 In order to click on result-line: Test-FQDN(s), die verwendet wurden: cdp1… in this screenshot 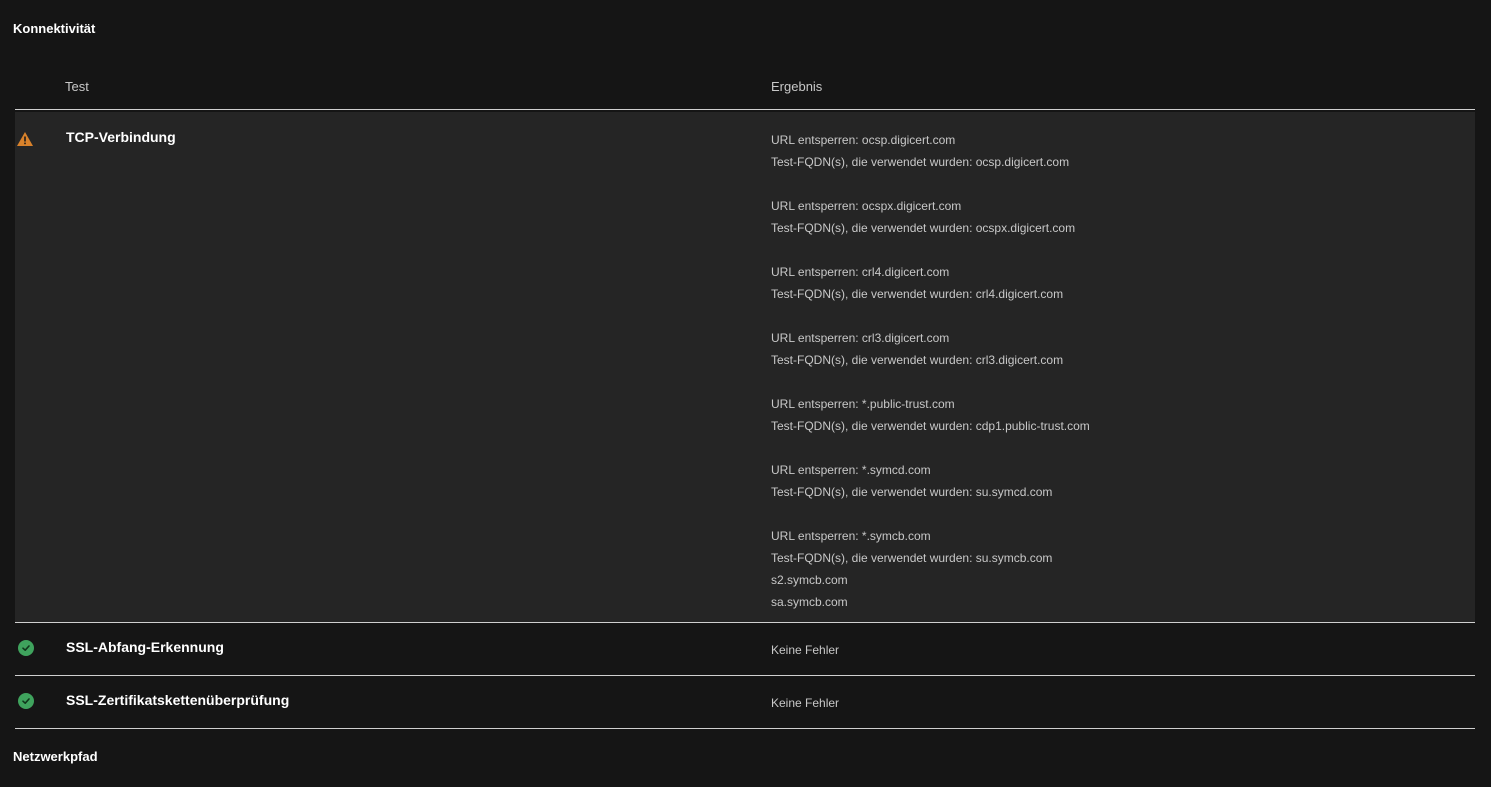, I will do `click(930, 426)`.